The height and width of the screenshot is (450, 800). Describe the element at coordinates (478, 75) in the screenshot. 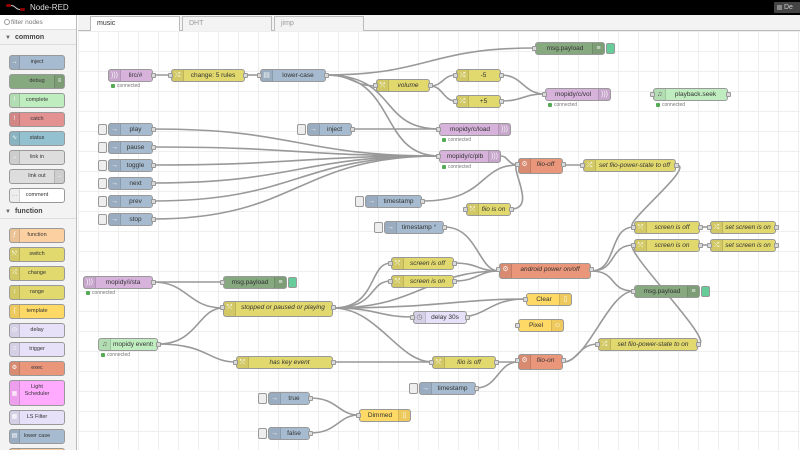

I see `change-node-minus5: ⤮ -5` at that location.